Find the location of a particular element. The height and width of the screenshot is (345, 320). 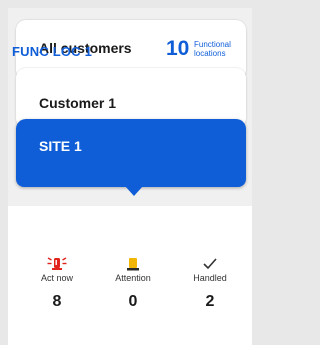

customer-label: Customer 1 is located at coordinates (78, 103).